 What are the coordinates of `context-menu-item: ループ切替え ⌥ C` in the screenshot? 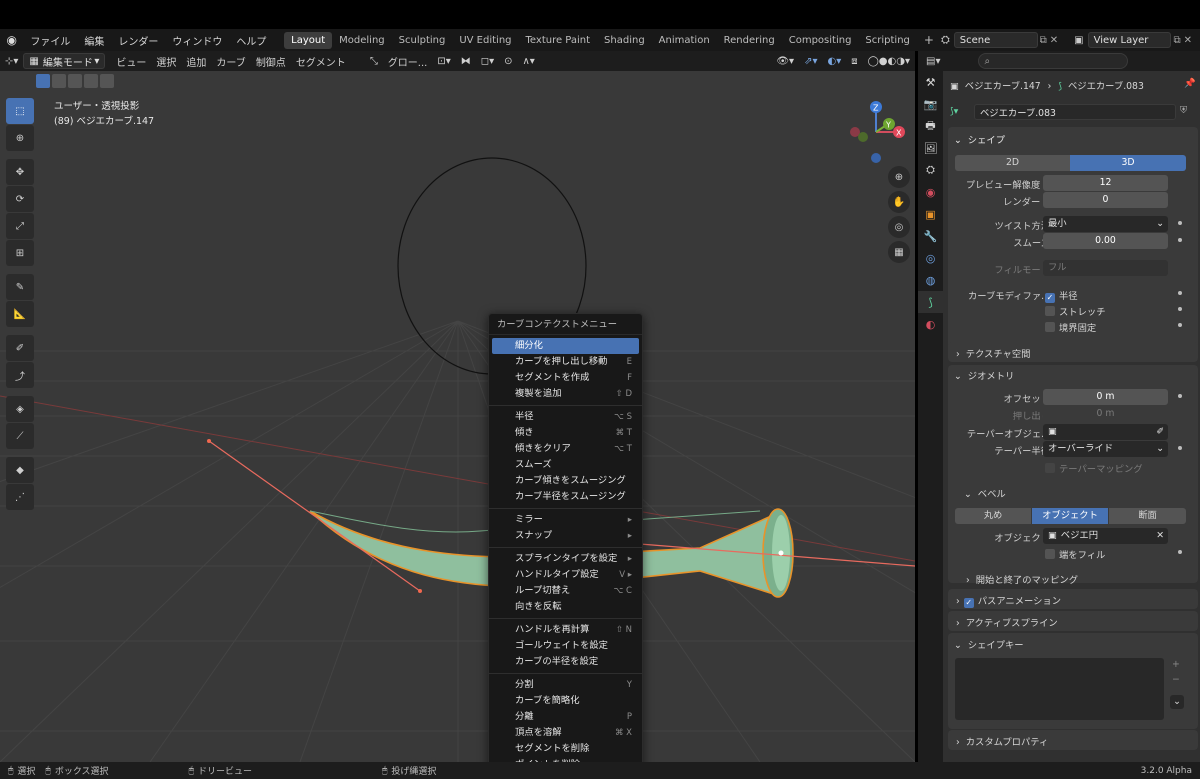 It's located at (565, 591).